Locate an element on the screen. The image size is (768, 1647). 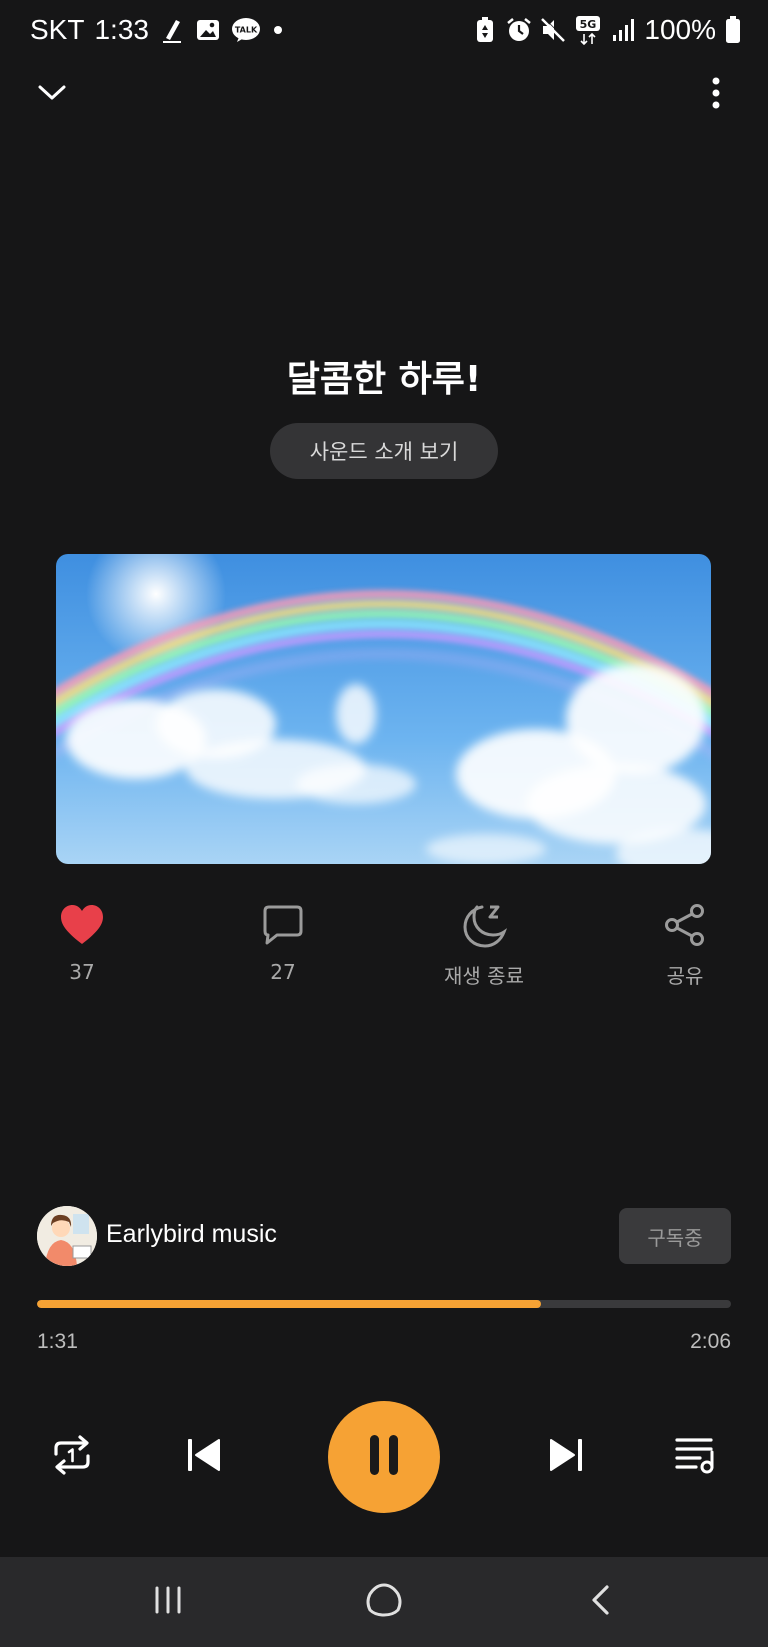
back-icon is located at coordinates (600, 1602).